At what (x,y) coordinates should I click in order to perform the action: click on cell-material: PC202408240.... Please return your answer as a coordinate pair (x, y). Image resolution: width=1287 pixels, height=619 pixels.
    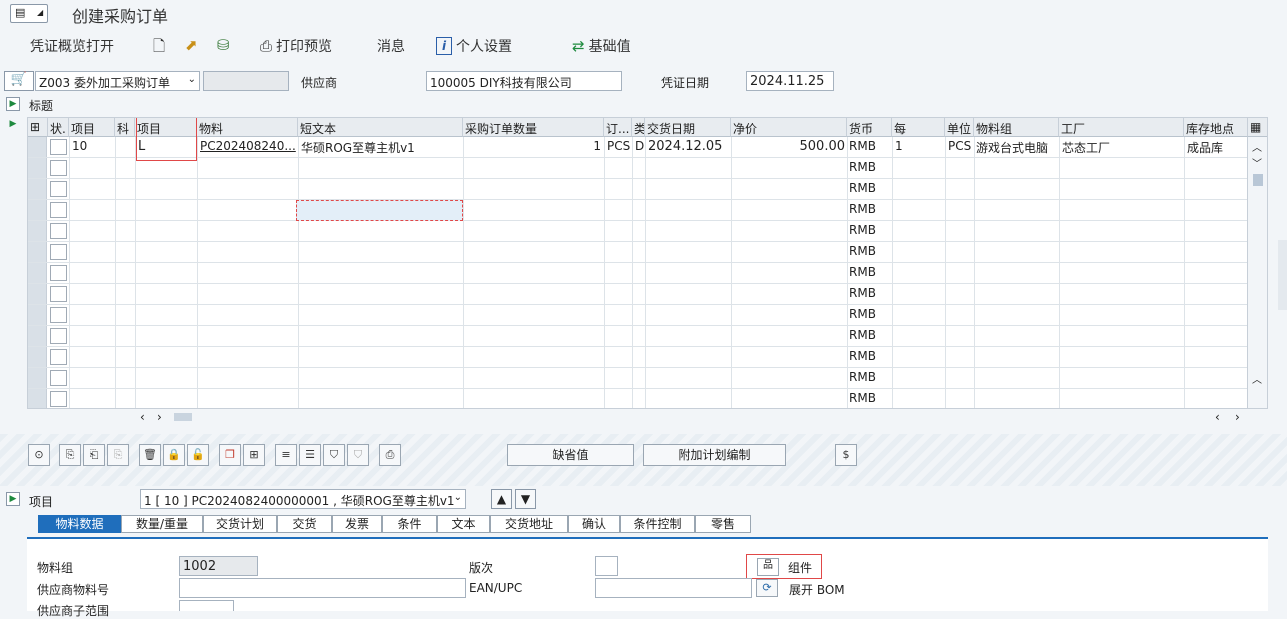
    Looking at the image, I should click on (247, 147).